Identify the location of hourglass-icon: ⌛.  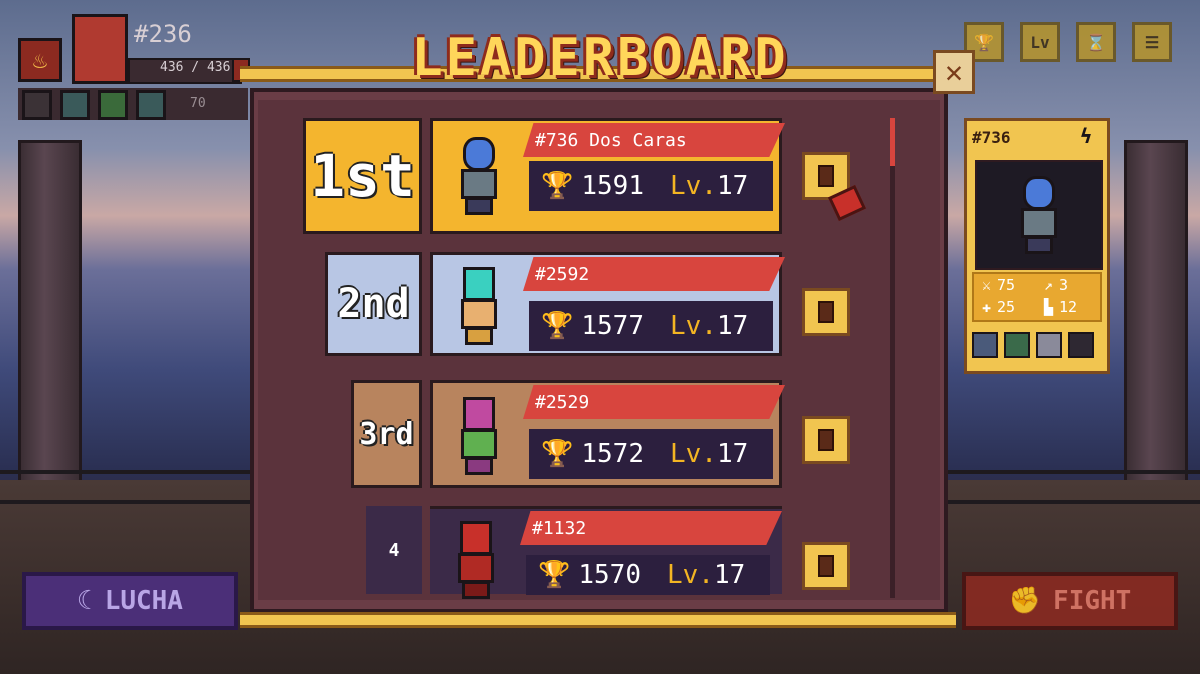
(1096, 42).